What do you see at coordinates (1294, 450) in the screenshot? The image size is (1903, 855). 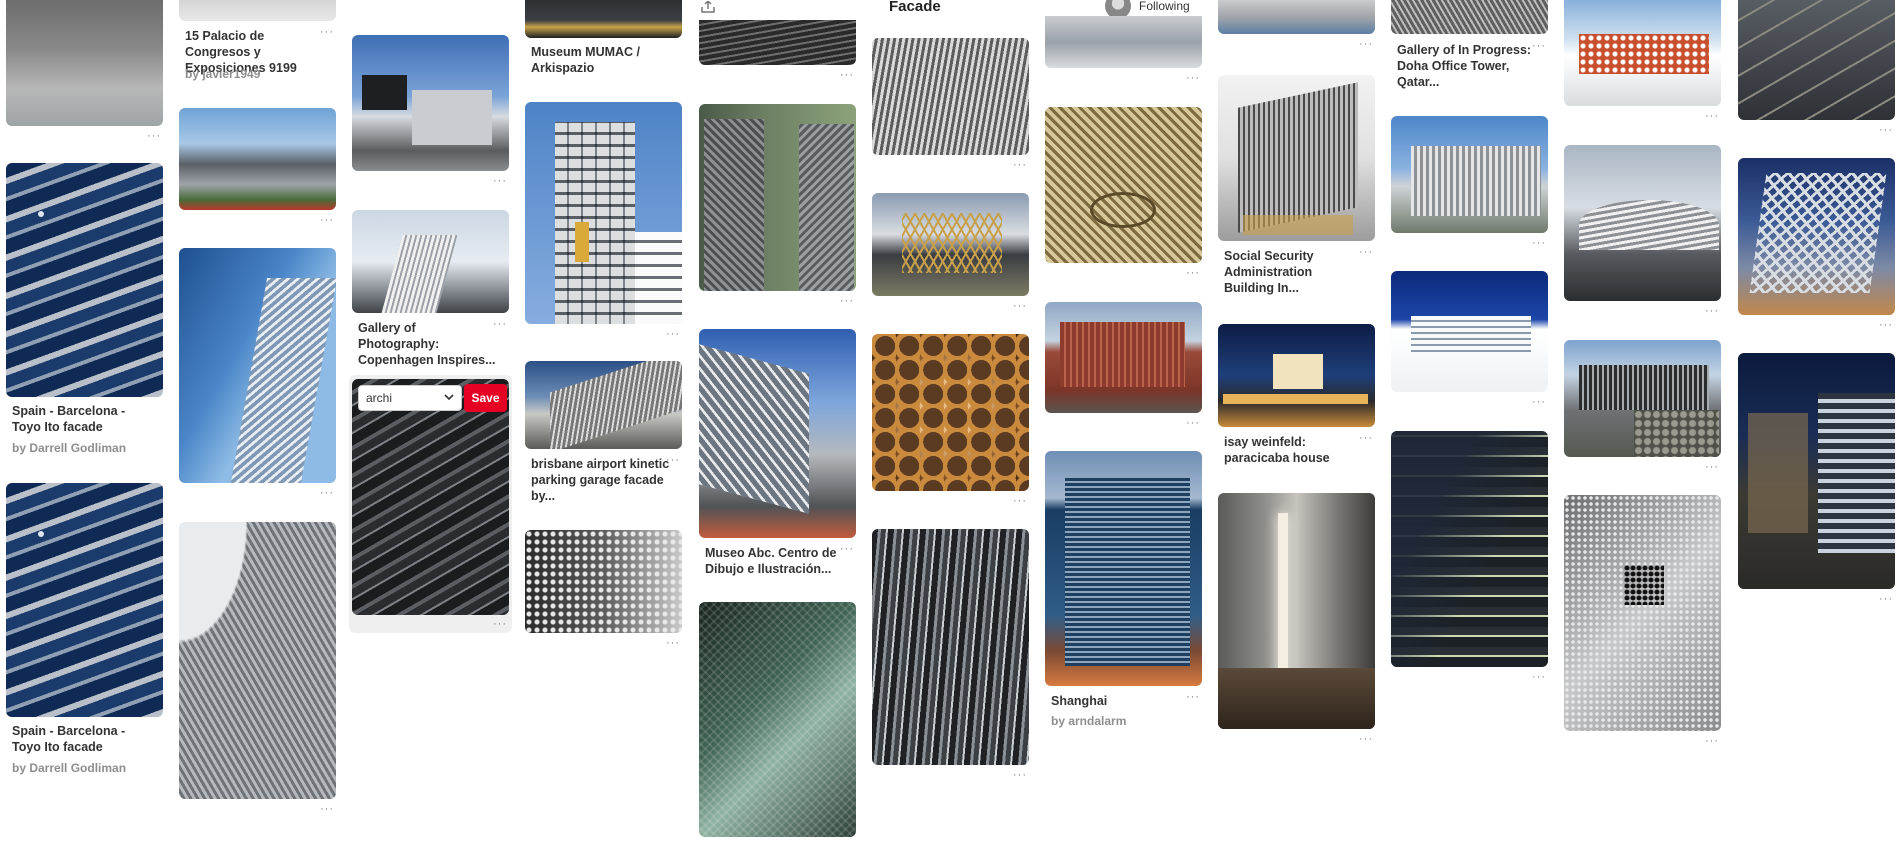 I see `pin-title: isay weinfeld: paracicaba house` at bounding box center [1294, 450].